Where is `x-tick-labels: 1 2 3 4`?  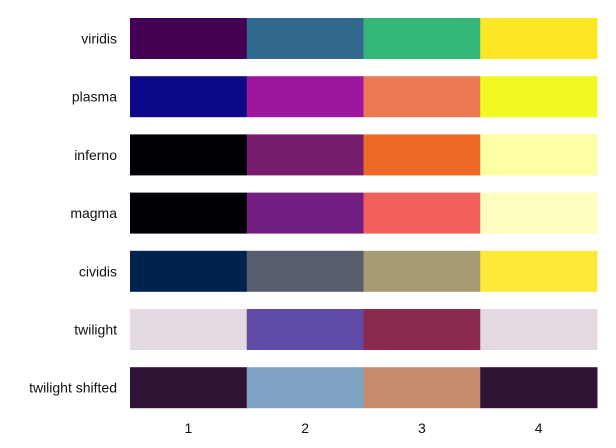
x-tick-labels: 1 2 3 4 is located at coordinates (363, 428).